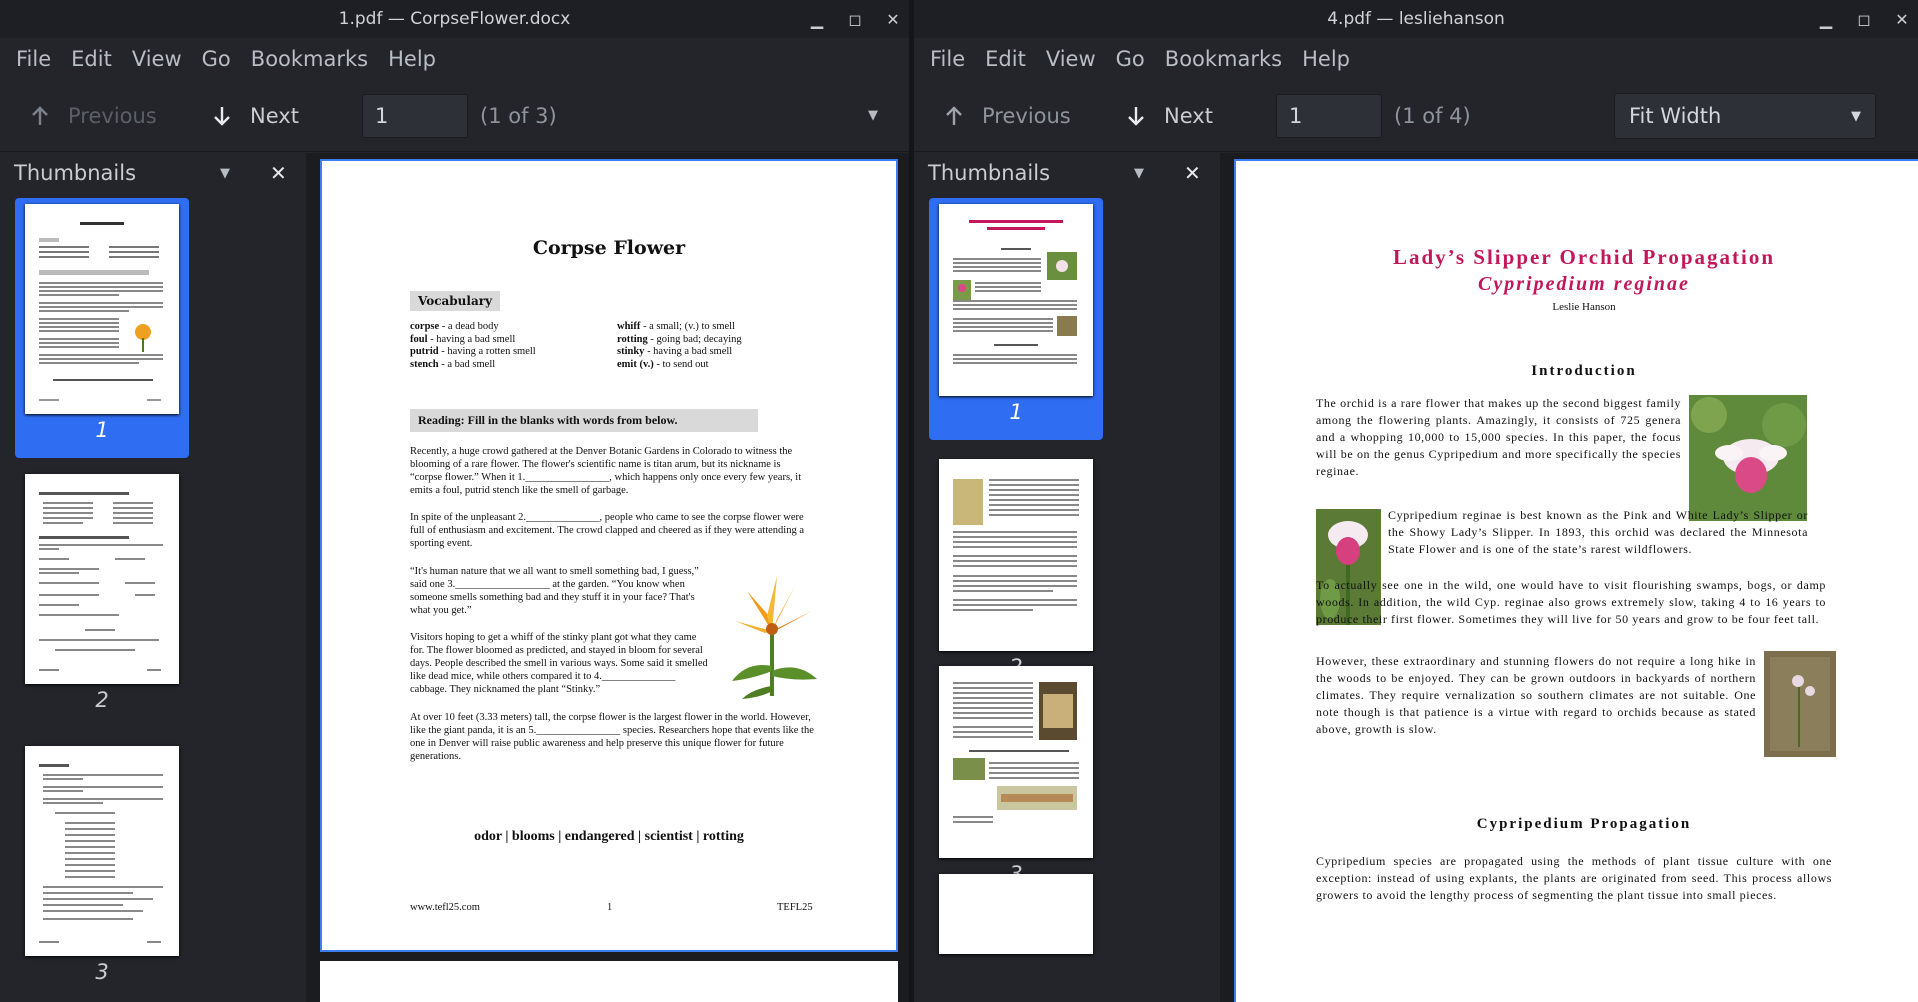  I want to click on vocabulary-heading: Vocabulary, so click(455, 301).